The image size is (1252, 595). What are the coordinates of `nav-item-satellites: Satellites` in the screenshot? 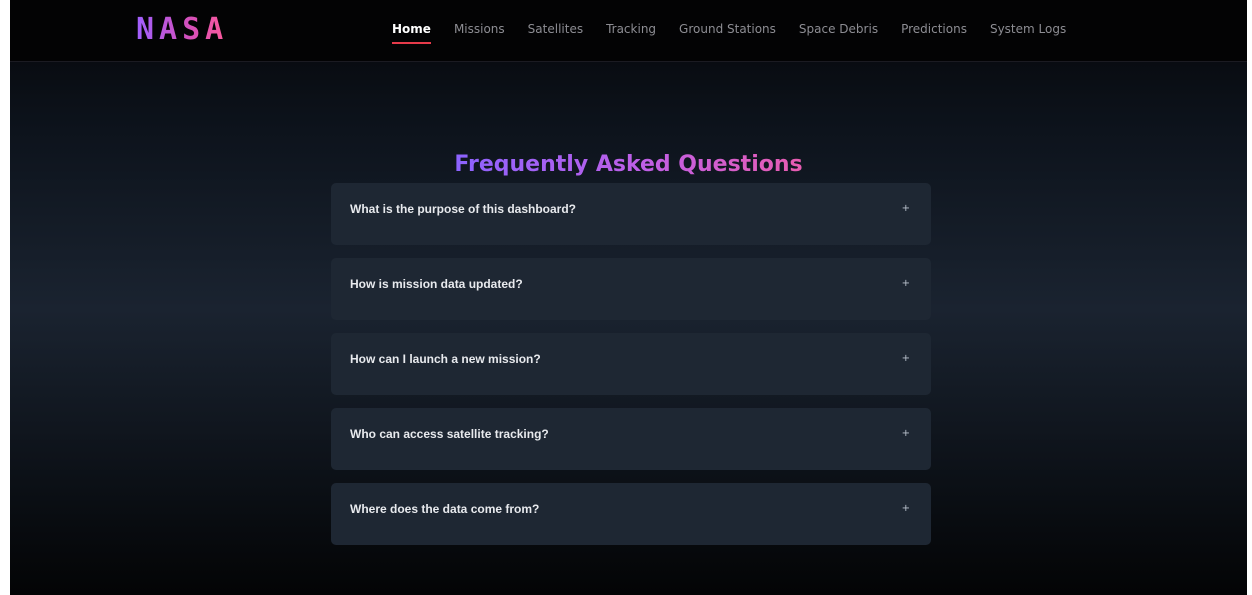 It's located at (555, 29).